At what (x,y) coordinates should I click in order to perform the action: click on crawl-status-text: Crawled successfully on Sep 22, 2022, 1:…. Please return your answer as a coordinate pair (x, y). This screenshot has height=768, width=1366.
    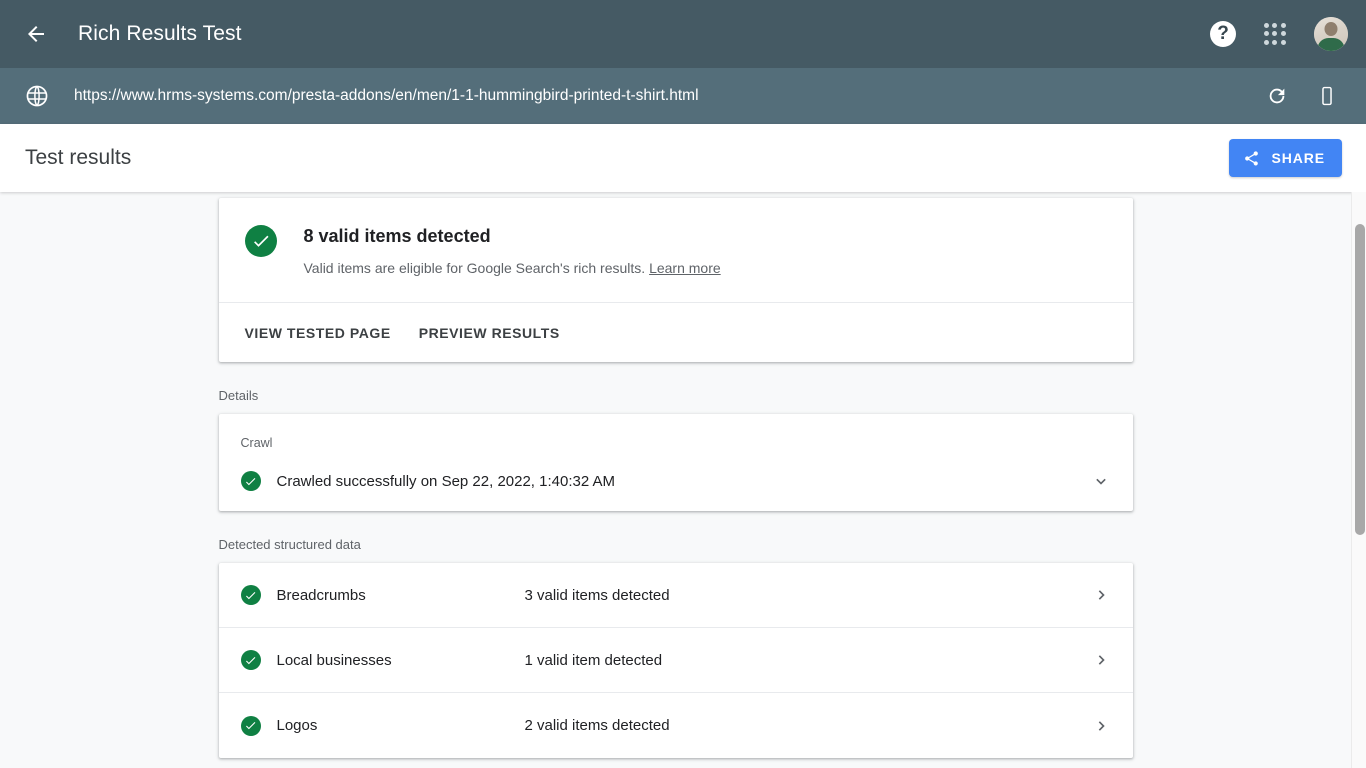
    Looking at the image, I should click on (446, 481).